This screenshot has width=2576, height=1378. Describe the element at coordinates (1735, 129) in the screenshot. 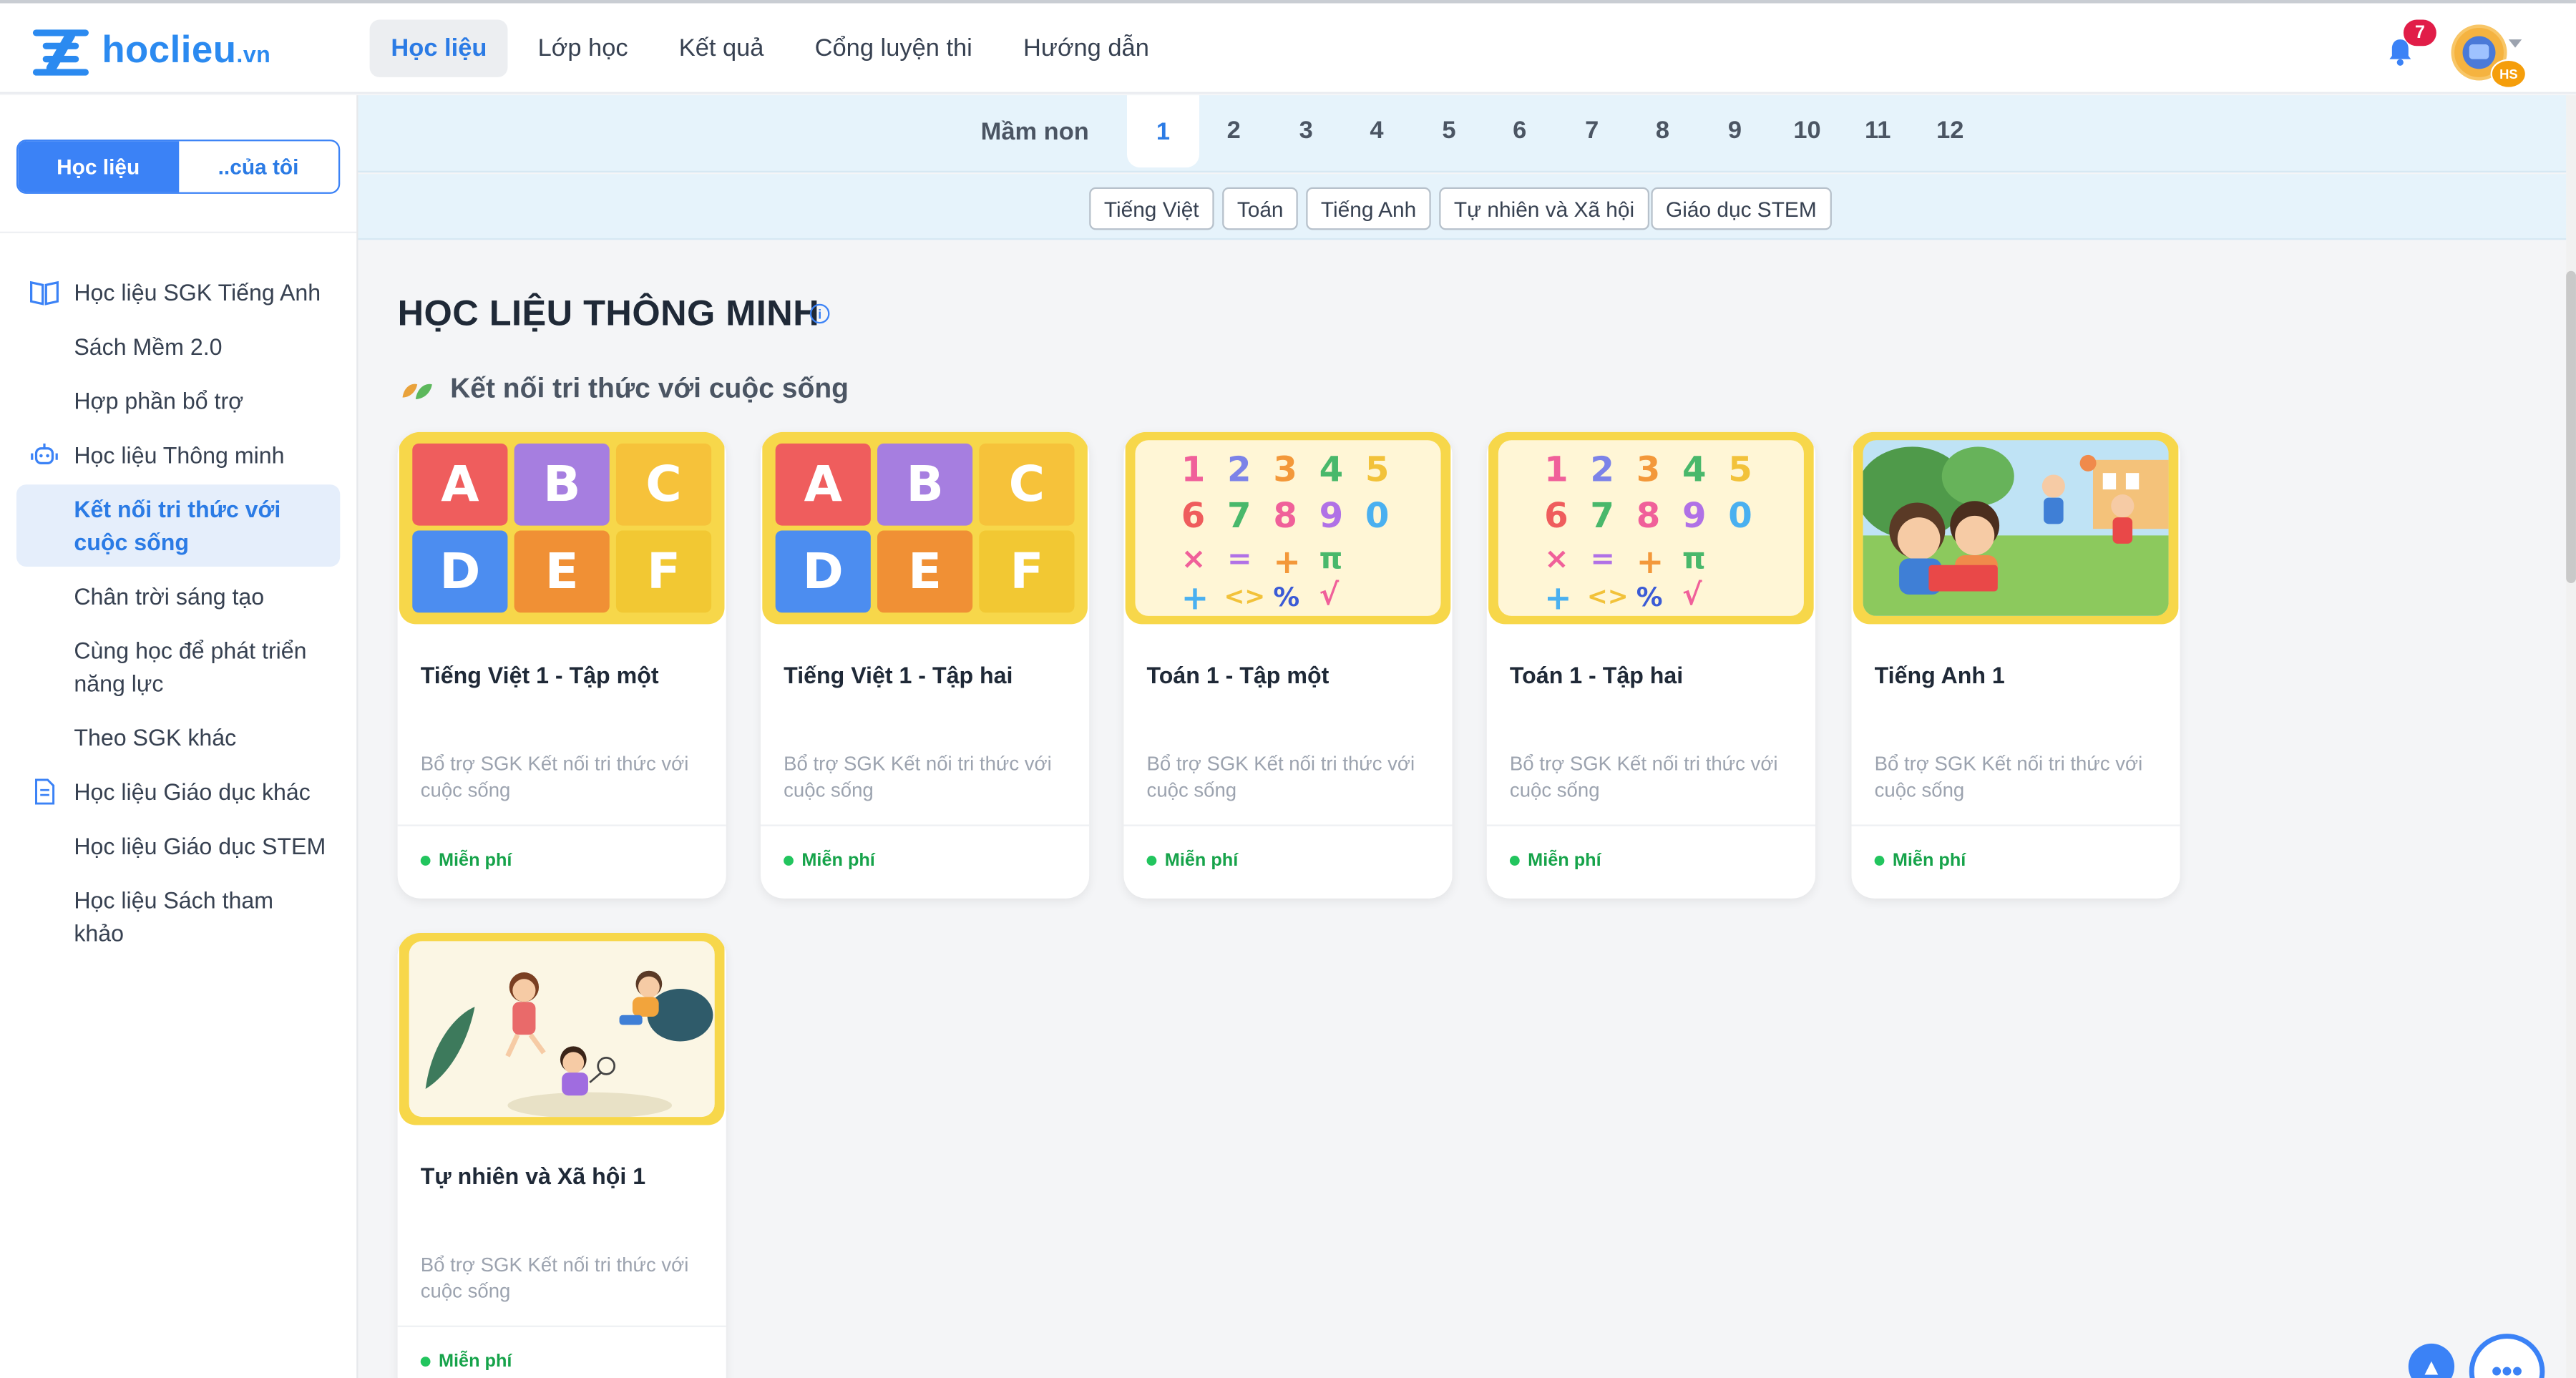

I see `grade-9: 9` at that location.